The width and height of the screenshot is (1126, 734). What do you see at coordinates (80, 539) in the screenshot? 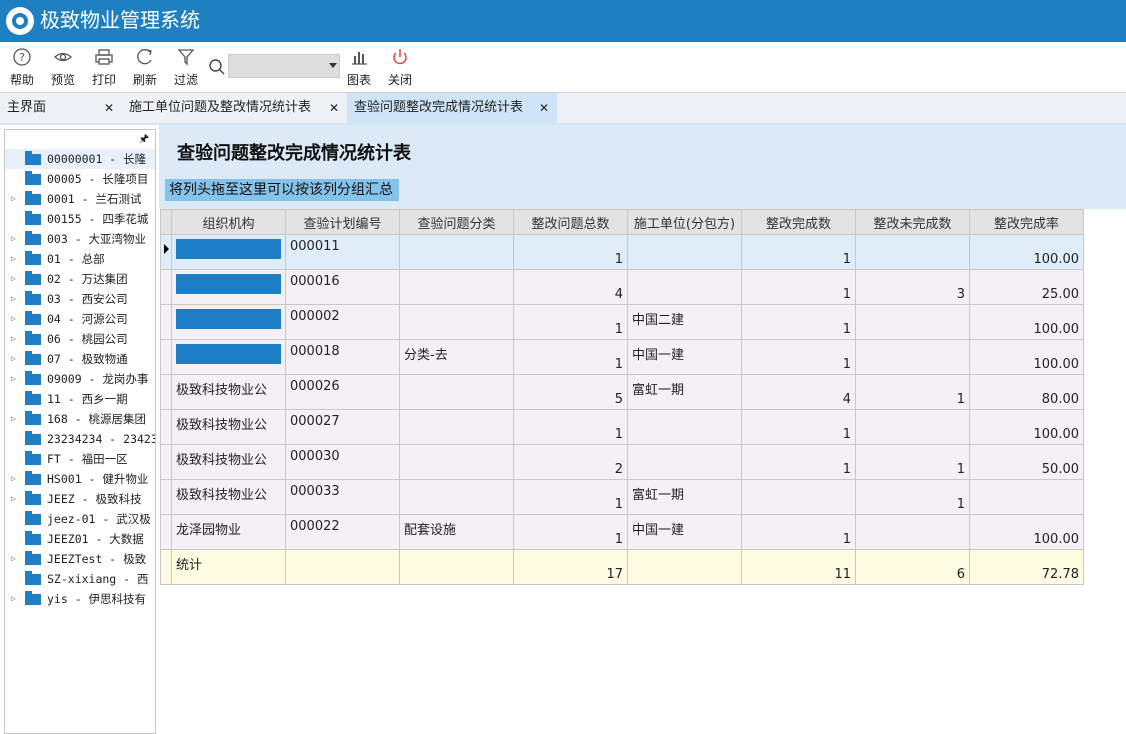
I see `tree-item: JEEZ01 - 大数据` at bounding box center [80, 539].